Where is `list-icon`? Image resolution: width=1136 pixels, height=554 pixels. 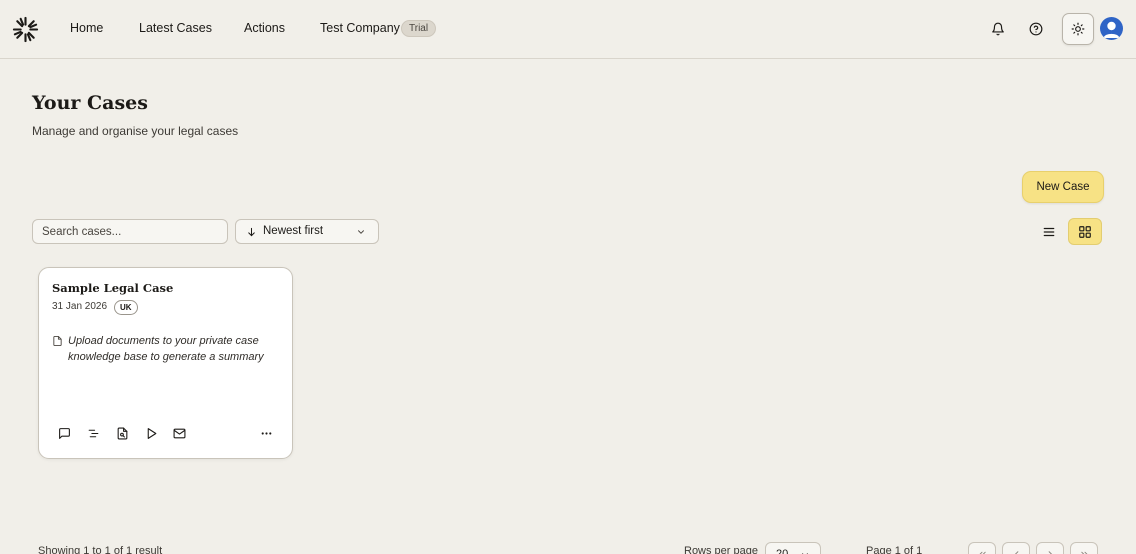
list-icon is located at coordinates (1049, 231).